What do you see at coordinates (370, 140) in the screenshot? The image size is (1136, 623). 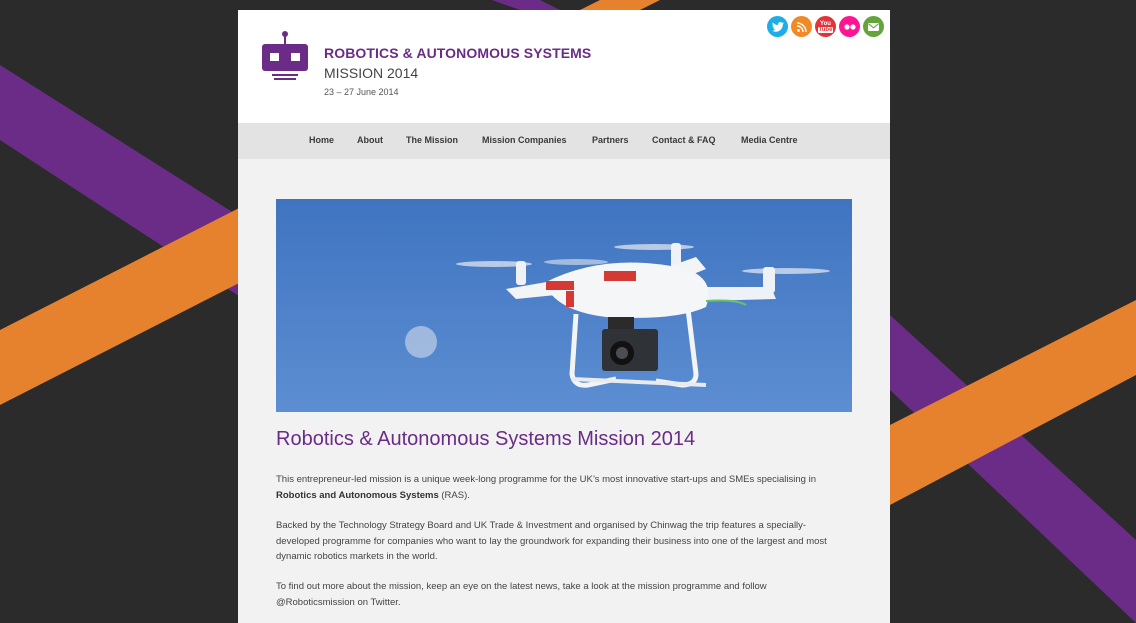 I see `nav-about: About` at bounding box center [370, 140].